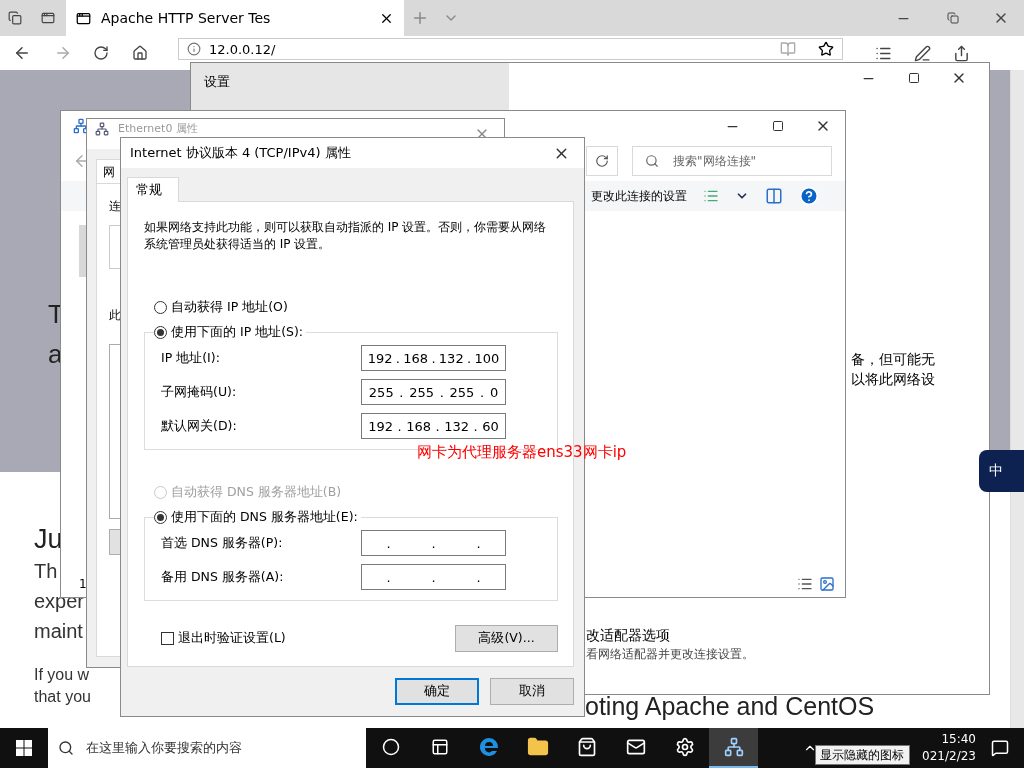 The width and height of the screenshot is (1024, 768). Describe the element at coordinates (522, 452) in the screenshot. I see `annotation-text: 网卡为代理服务器ens33网卡ip` at that location.